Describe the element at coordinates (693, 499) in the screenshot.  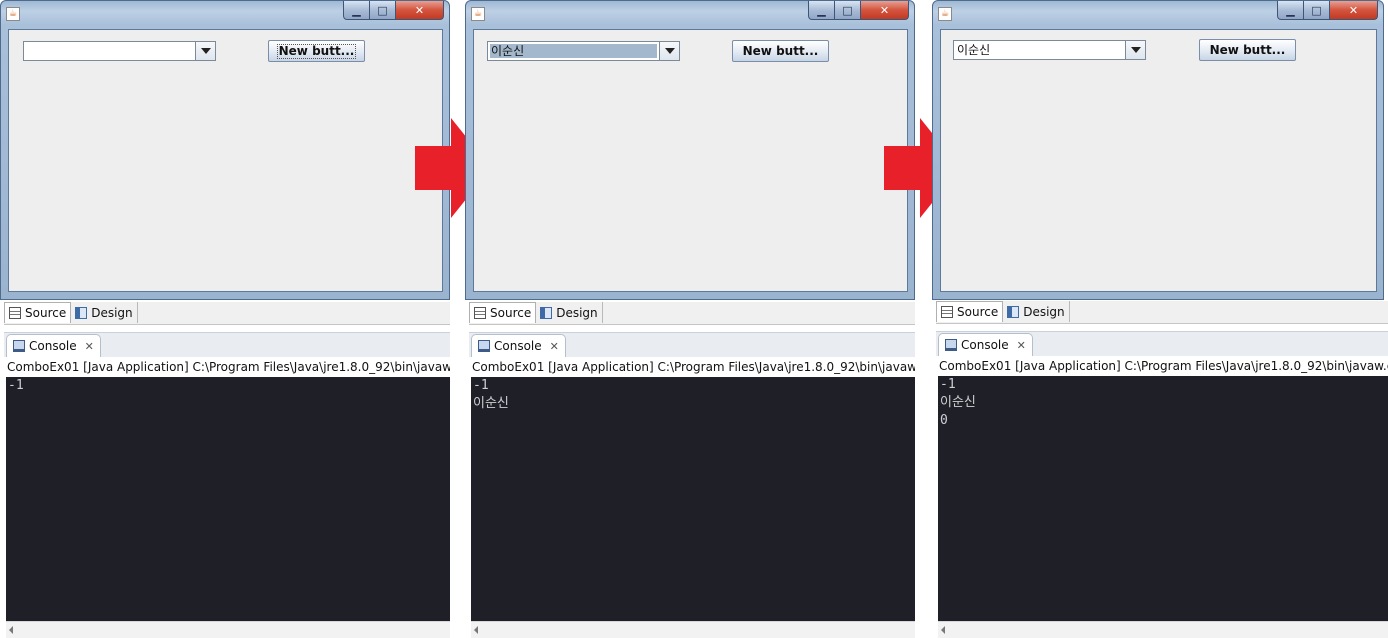
I see `console-output: -1 이순신` at that location.